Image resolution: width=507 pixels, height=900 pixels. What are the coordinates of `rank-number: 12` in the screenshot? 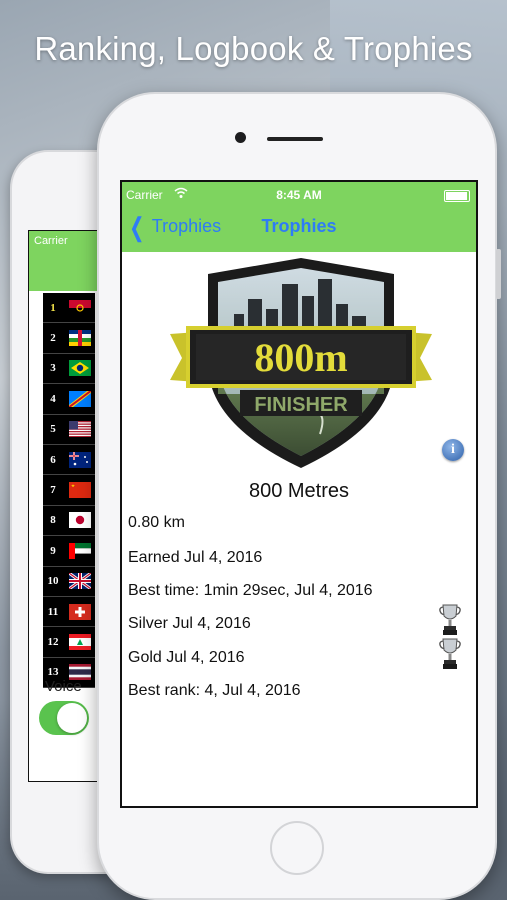 It's located at (53, 641).